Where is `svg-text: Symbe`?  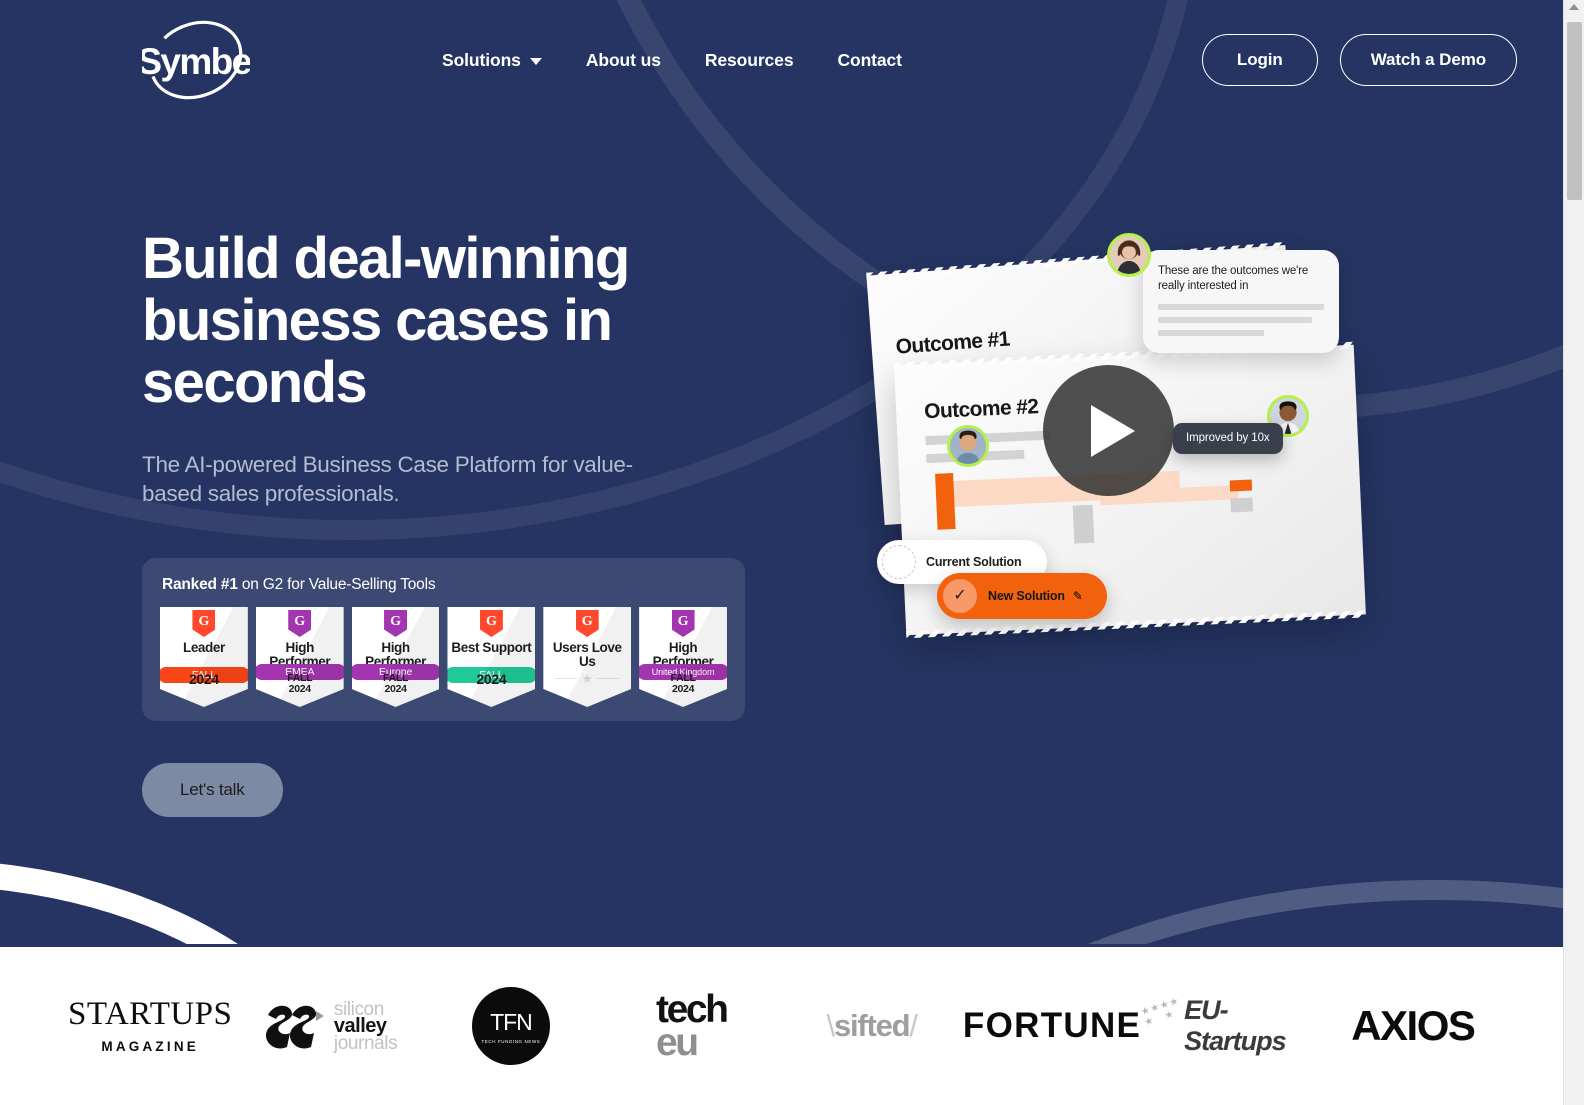
svg-text: Symbe is located at coordinates (196, 61).